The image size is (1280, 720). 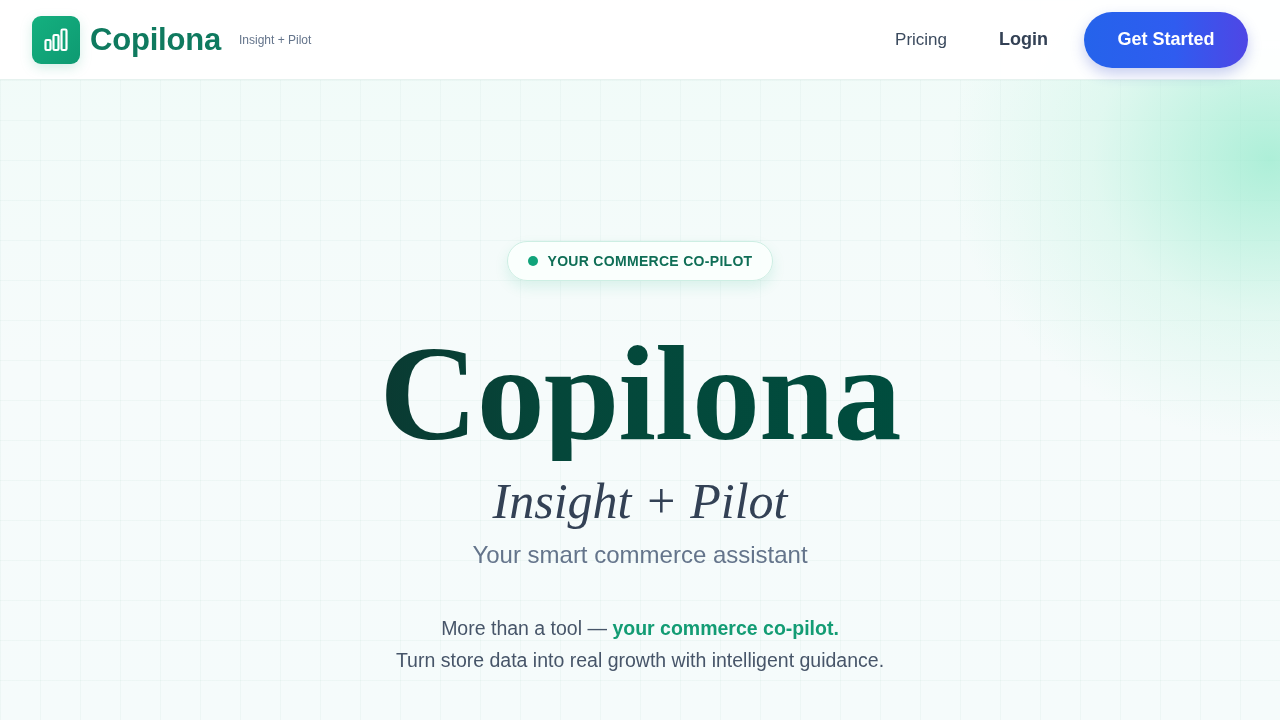 I want to click on badge-label: YOUR COMMERCE CO-PILOT, so click(x=650, y=261).